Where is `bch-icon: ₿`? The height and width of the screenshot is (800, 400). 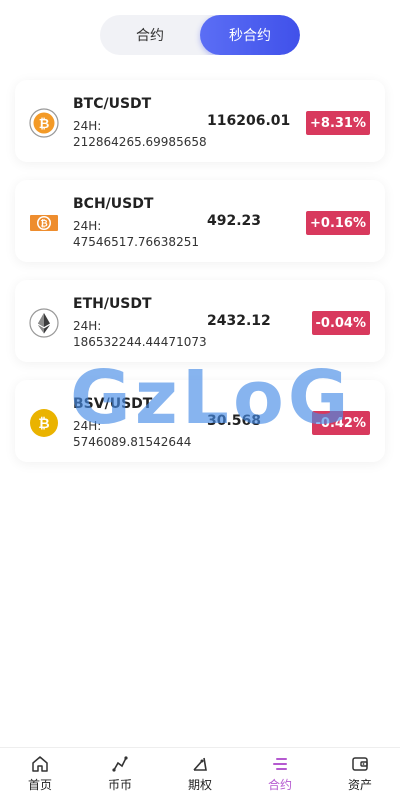 bch-icon: ₿ is located at coordinates (44, 223).